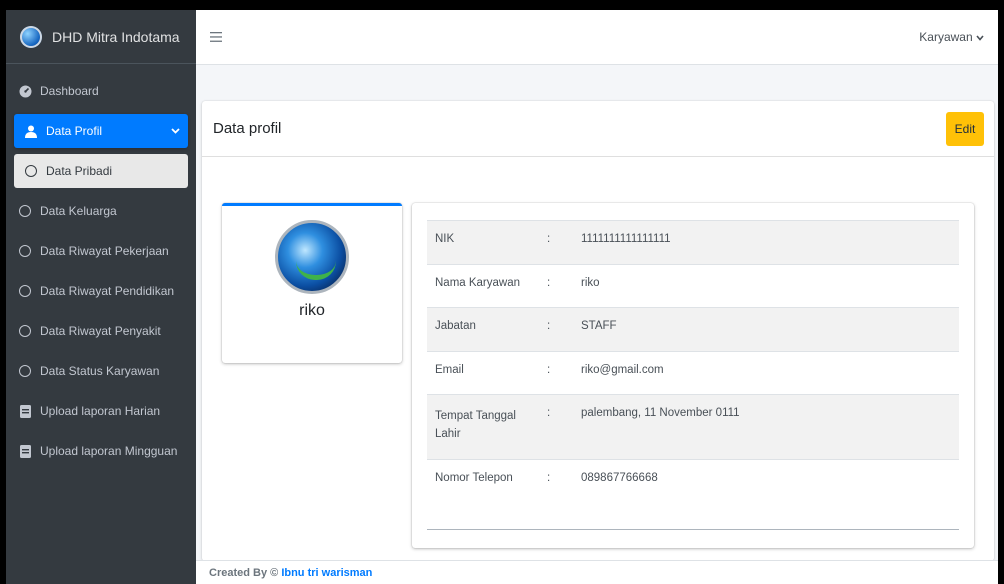  Describe the element at coordinates (31, 131) in the screenshot. I see `user-icon` at that location.